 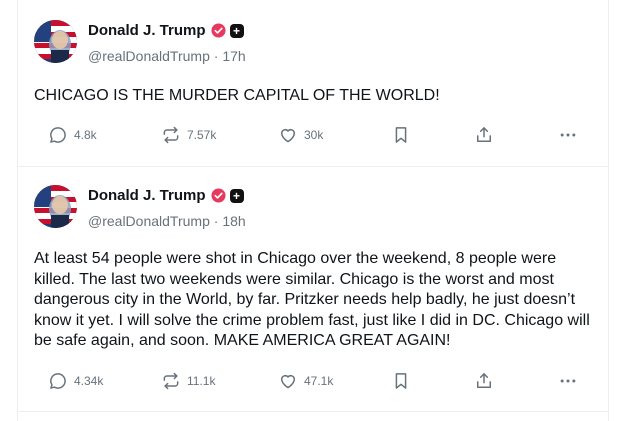 I want to click on repost-button: 7.57k, so click(x=188, y=135).